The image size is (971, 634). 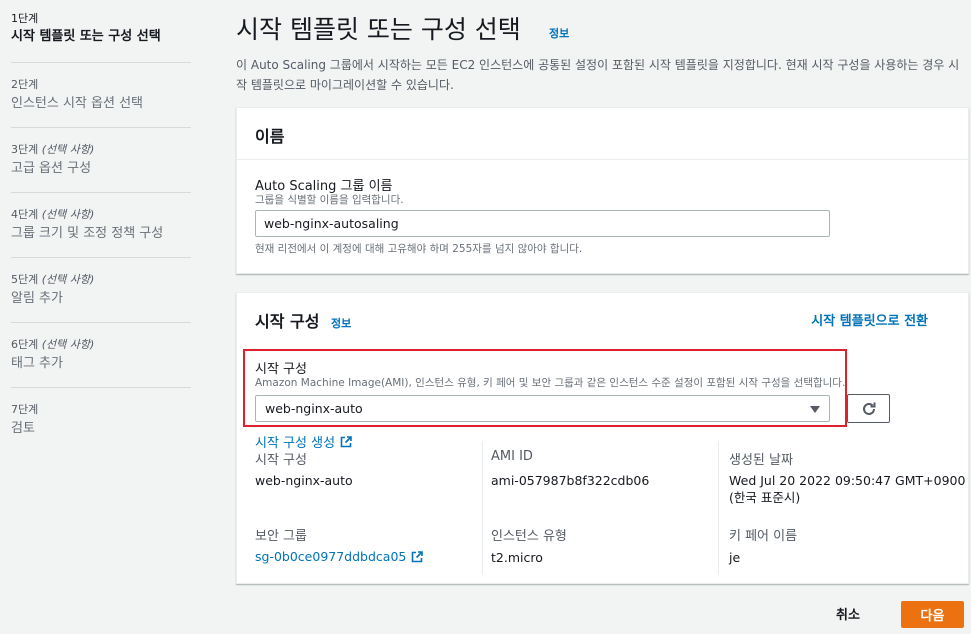 I want to click on created-date-key: 생성된 날짜, so click(x=761, y=460).